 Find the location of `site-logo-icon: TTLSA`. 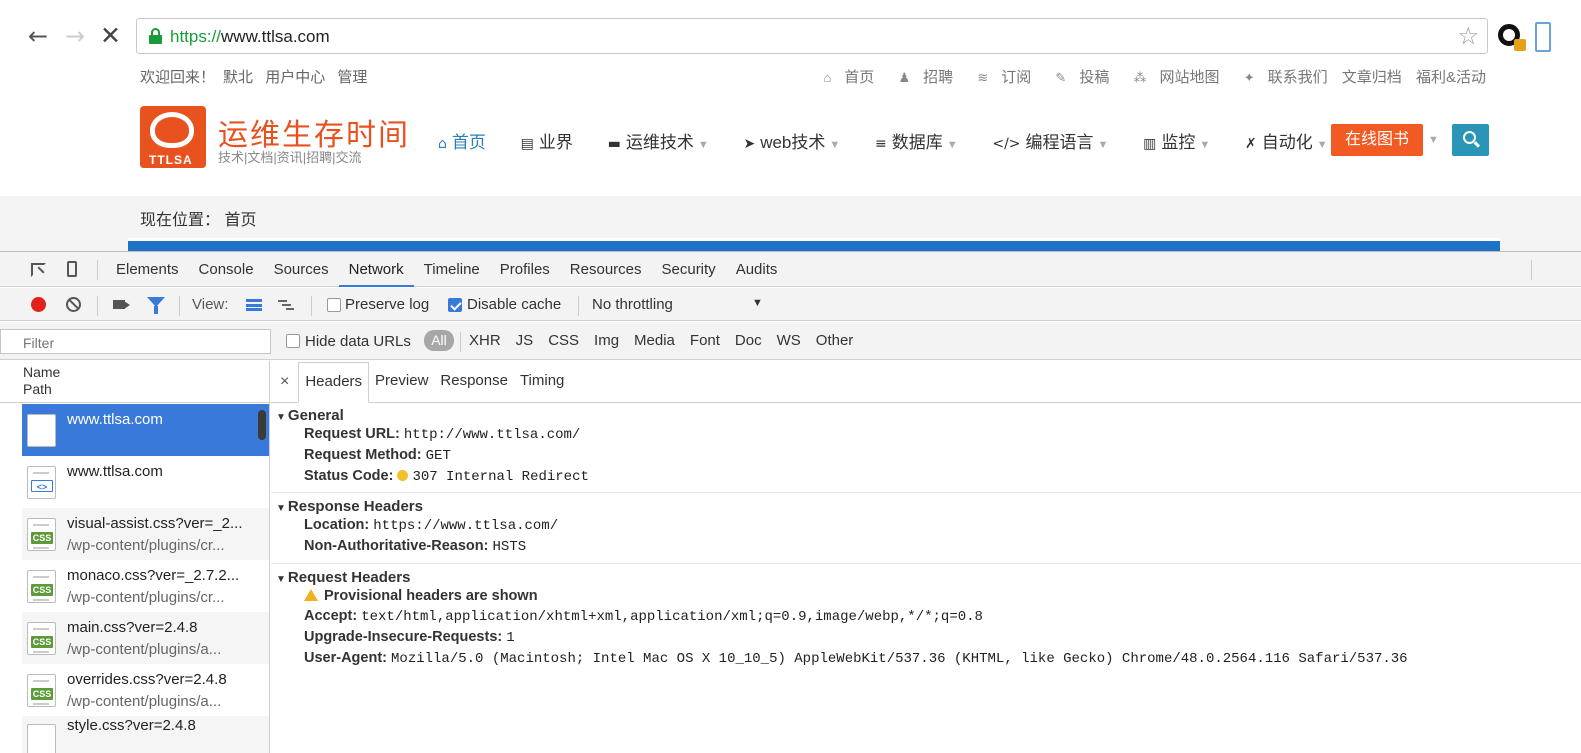

site-logo-icon: TTLSA is located at coordinates (173, 137).